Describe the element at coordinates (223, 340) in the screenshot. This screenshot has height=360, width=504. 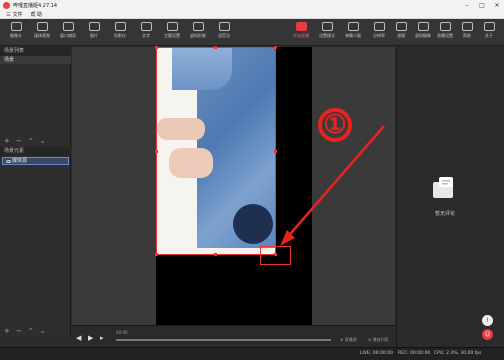
I see `seek-bar` at that location.